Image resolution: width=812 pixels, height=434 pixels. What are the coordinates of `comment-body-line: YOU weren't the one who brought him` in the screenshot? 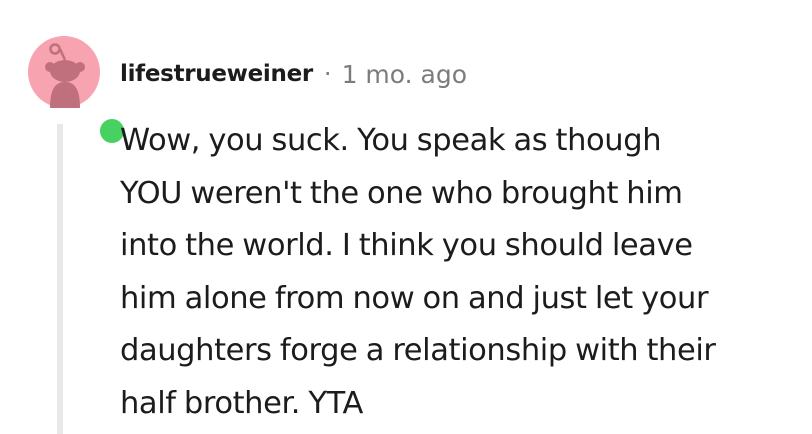 It's located at (401, 193).